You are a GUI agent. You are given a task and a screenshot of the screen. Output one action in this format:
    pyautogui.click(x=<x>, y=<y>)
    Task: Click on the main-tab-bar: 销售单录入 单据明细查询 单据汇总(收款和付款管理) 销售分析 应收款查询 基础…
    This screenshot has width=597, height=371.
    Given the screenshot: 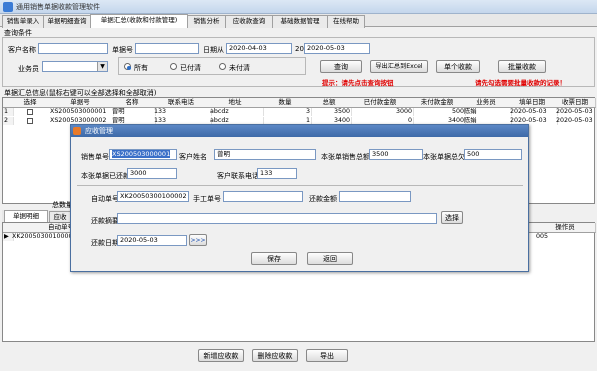 What is the action you would take?
    pyautogui.click(x=298, y=21)
    